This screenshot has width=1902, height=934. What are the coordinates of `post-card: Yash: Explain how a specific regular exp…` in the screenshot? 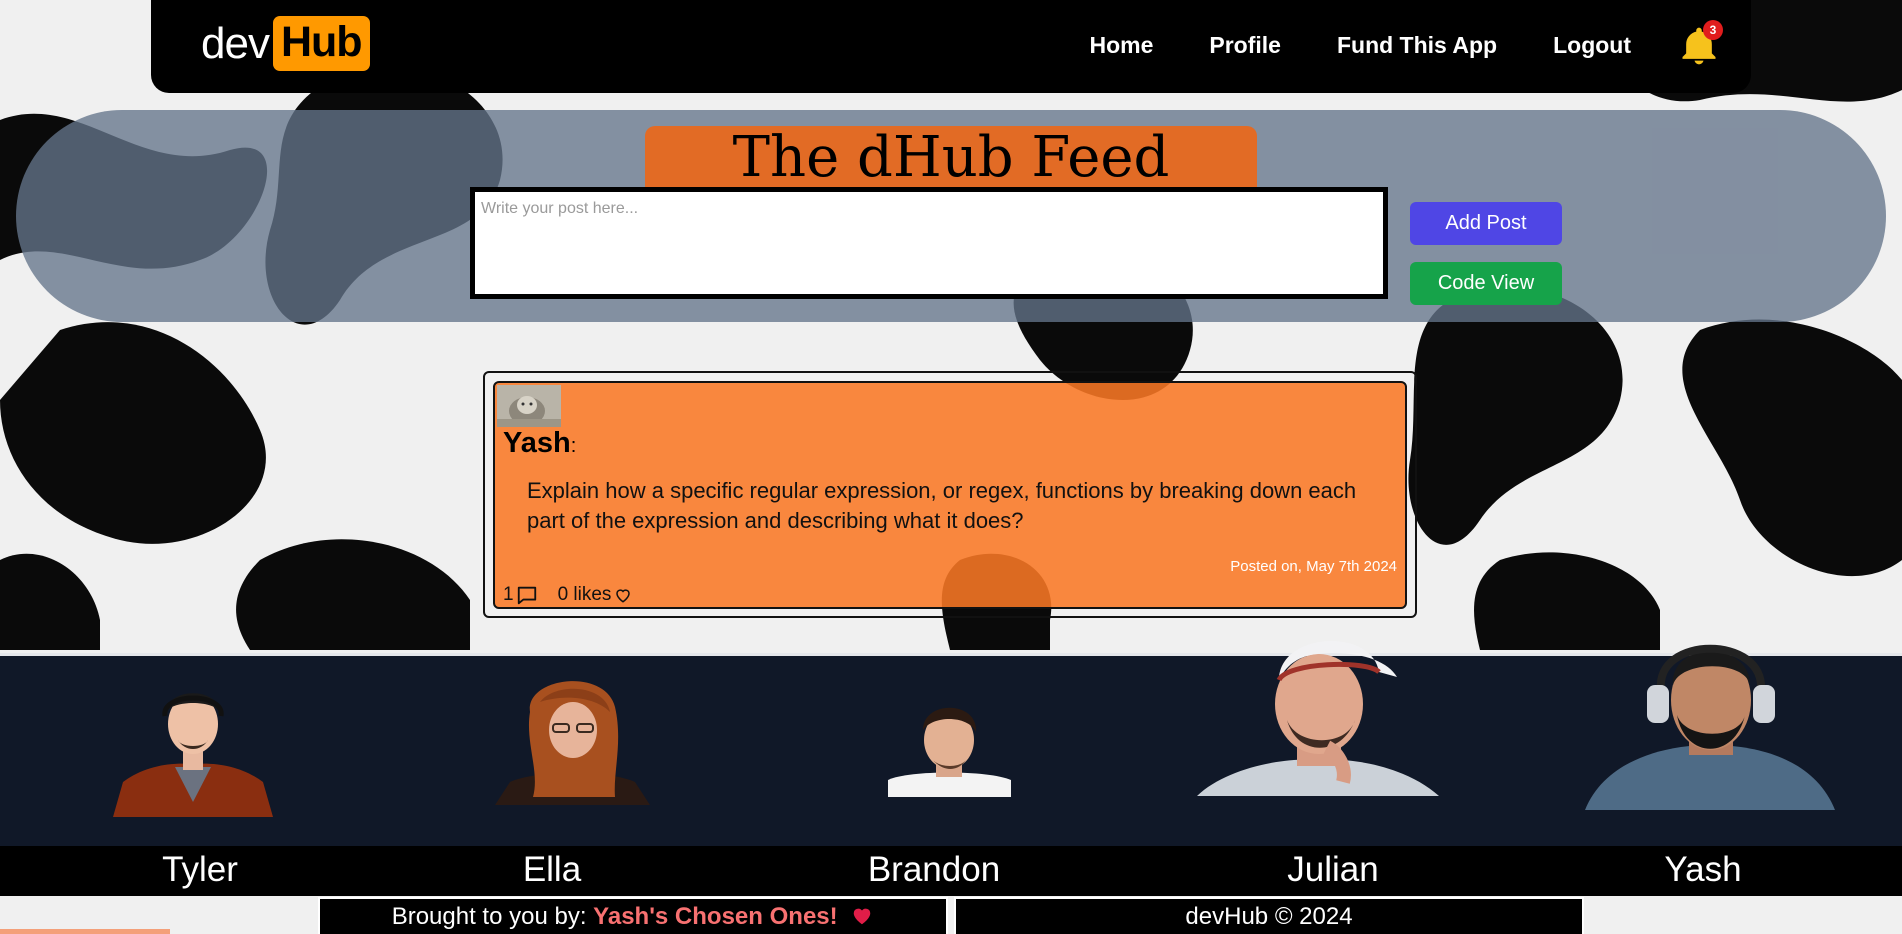 It's located at (950, 495).